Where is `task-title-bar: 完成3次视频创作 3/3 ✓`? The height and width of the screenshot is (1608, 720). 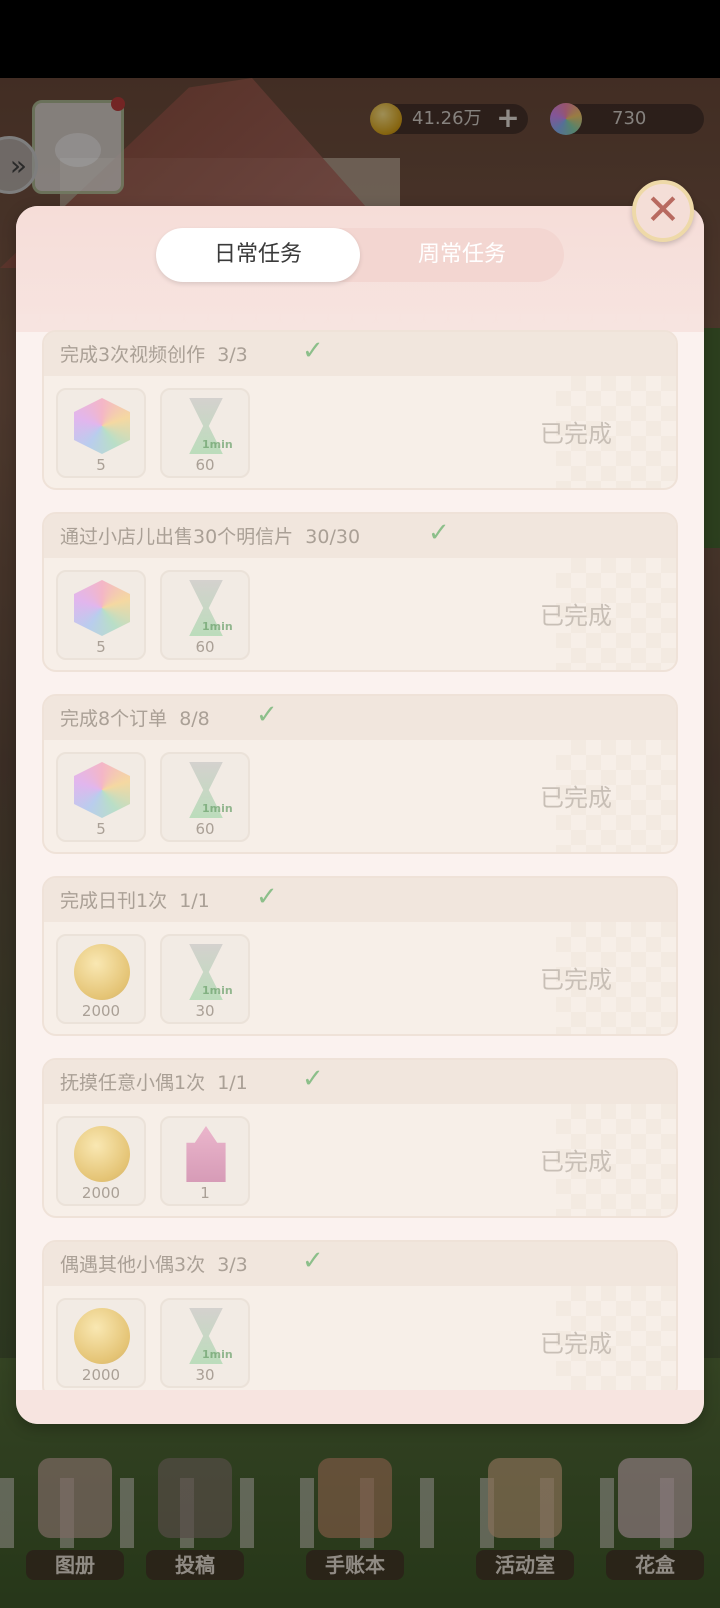 task-title-bar: 完成3次视频创作 3/3 ✓ is located at coordinates (360, 354).